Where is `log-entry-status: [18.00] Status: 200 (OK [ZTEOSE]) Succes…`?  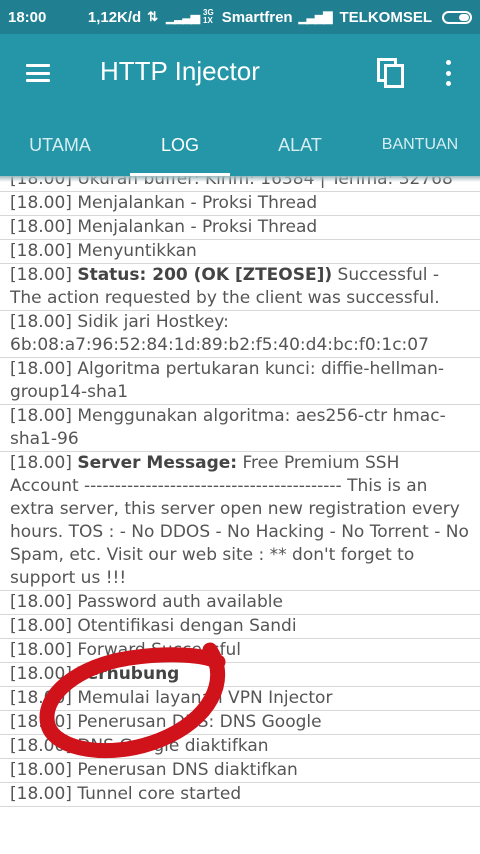 log-entry-status: [18.00] Status: 200 (OK [ZTEOSE]) Succes… is located at coordinates (240, 287).